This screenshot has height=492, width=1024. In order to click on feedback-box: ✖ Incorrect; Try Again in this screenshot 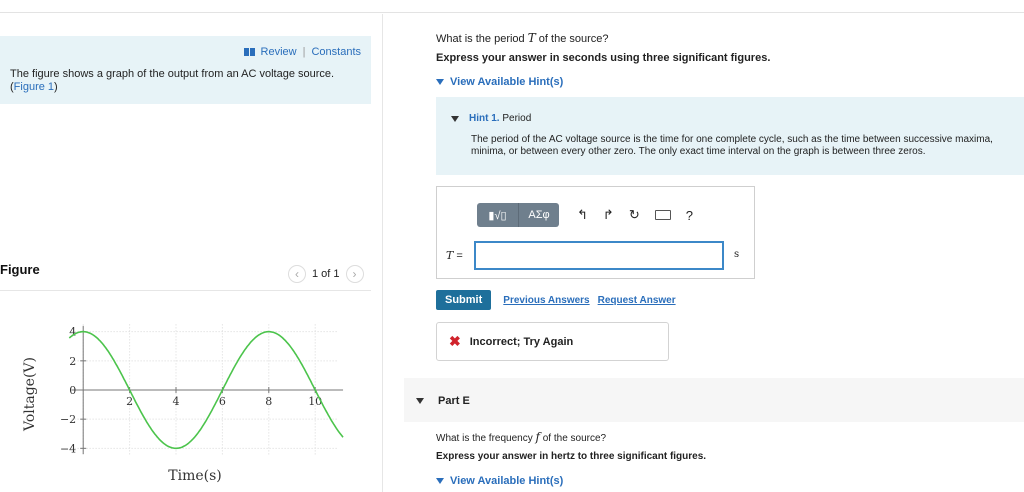, I will do `click(552, 341)`.